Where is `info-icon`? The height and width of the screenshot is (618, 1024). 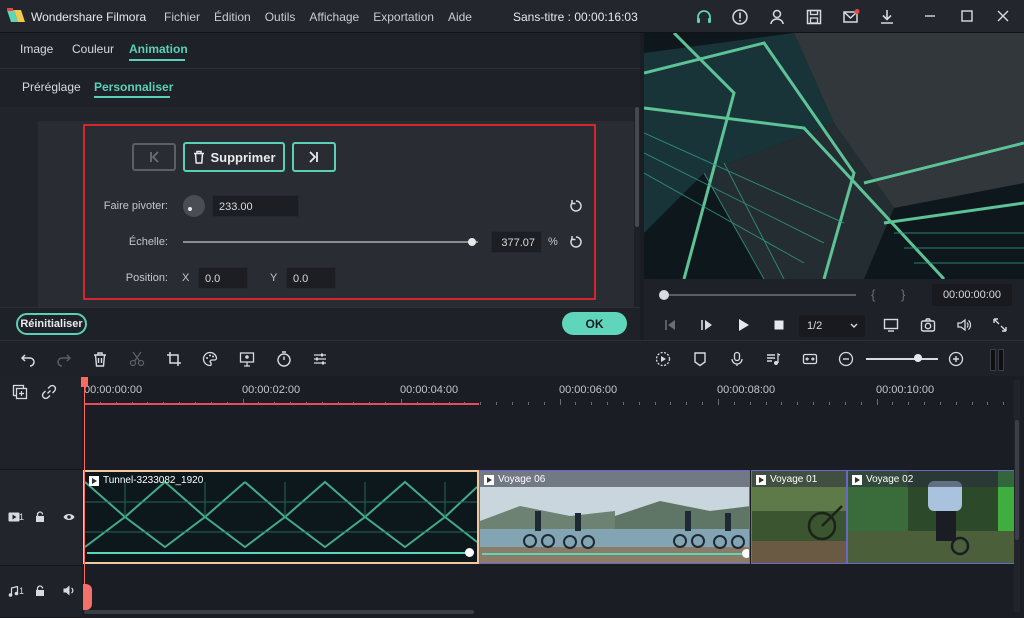
info-icon is located at coordinates (740, 17).